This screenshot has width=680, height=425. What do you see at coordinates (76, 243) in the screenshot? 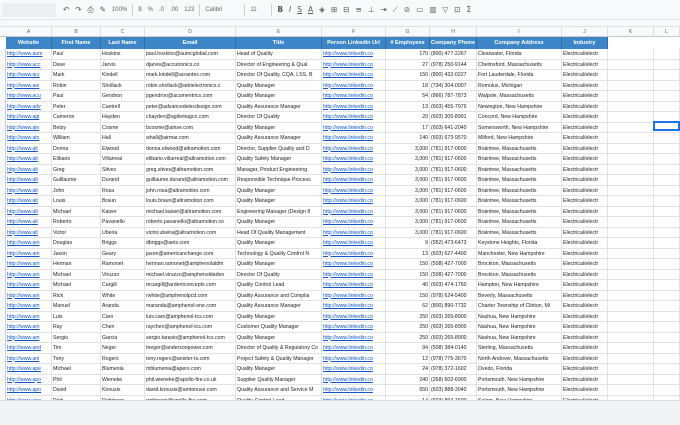
I see `table-cell: Douglas` at bounding box center [76, 243].